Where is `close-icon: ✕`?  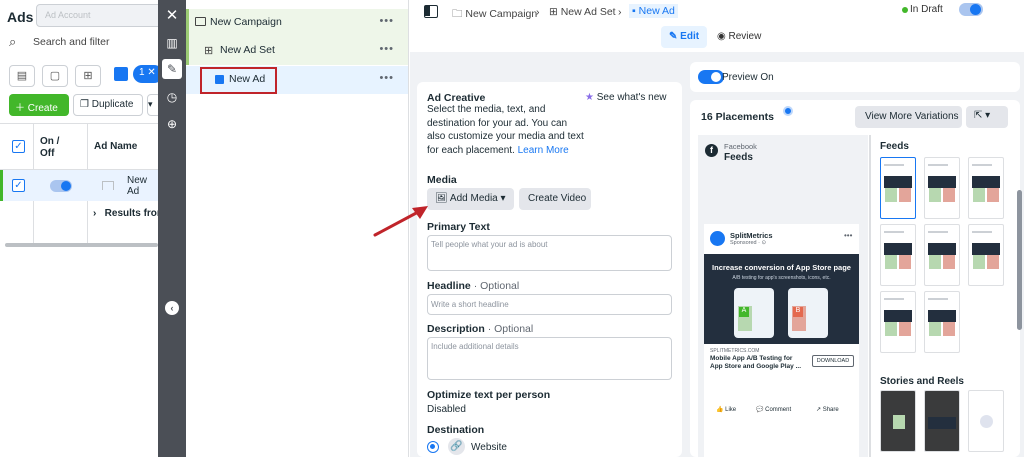
close-icon: ✕ is located at coordinates (172, 16).